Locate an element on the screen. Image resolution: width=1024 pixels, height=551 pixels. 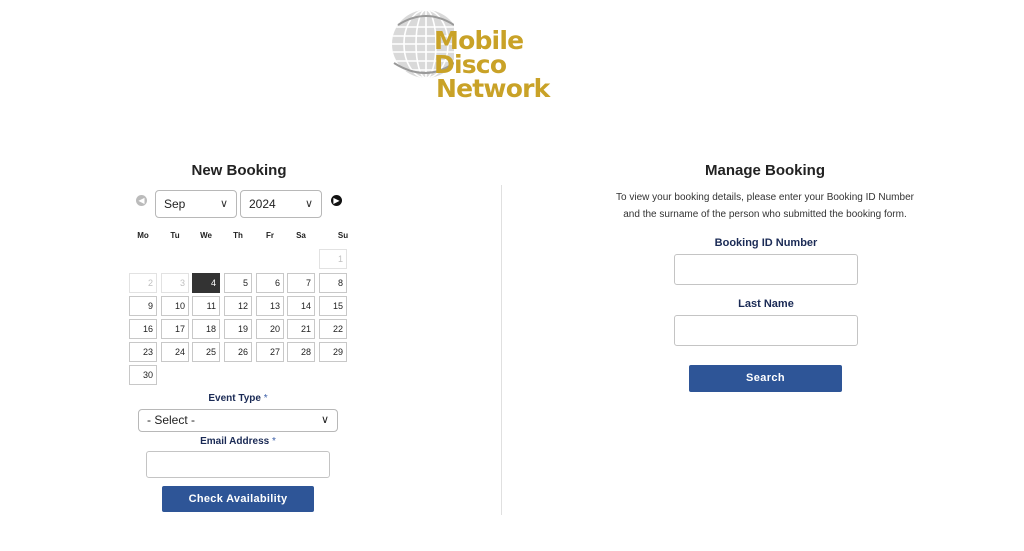
calendar-day: 19 is located at coordinates (238, 329).